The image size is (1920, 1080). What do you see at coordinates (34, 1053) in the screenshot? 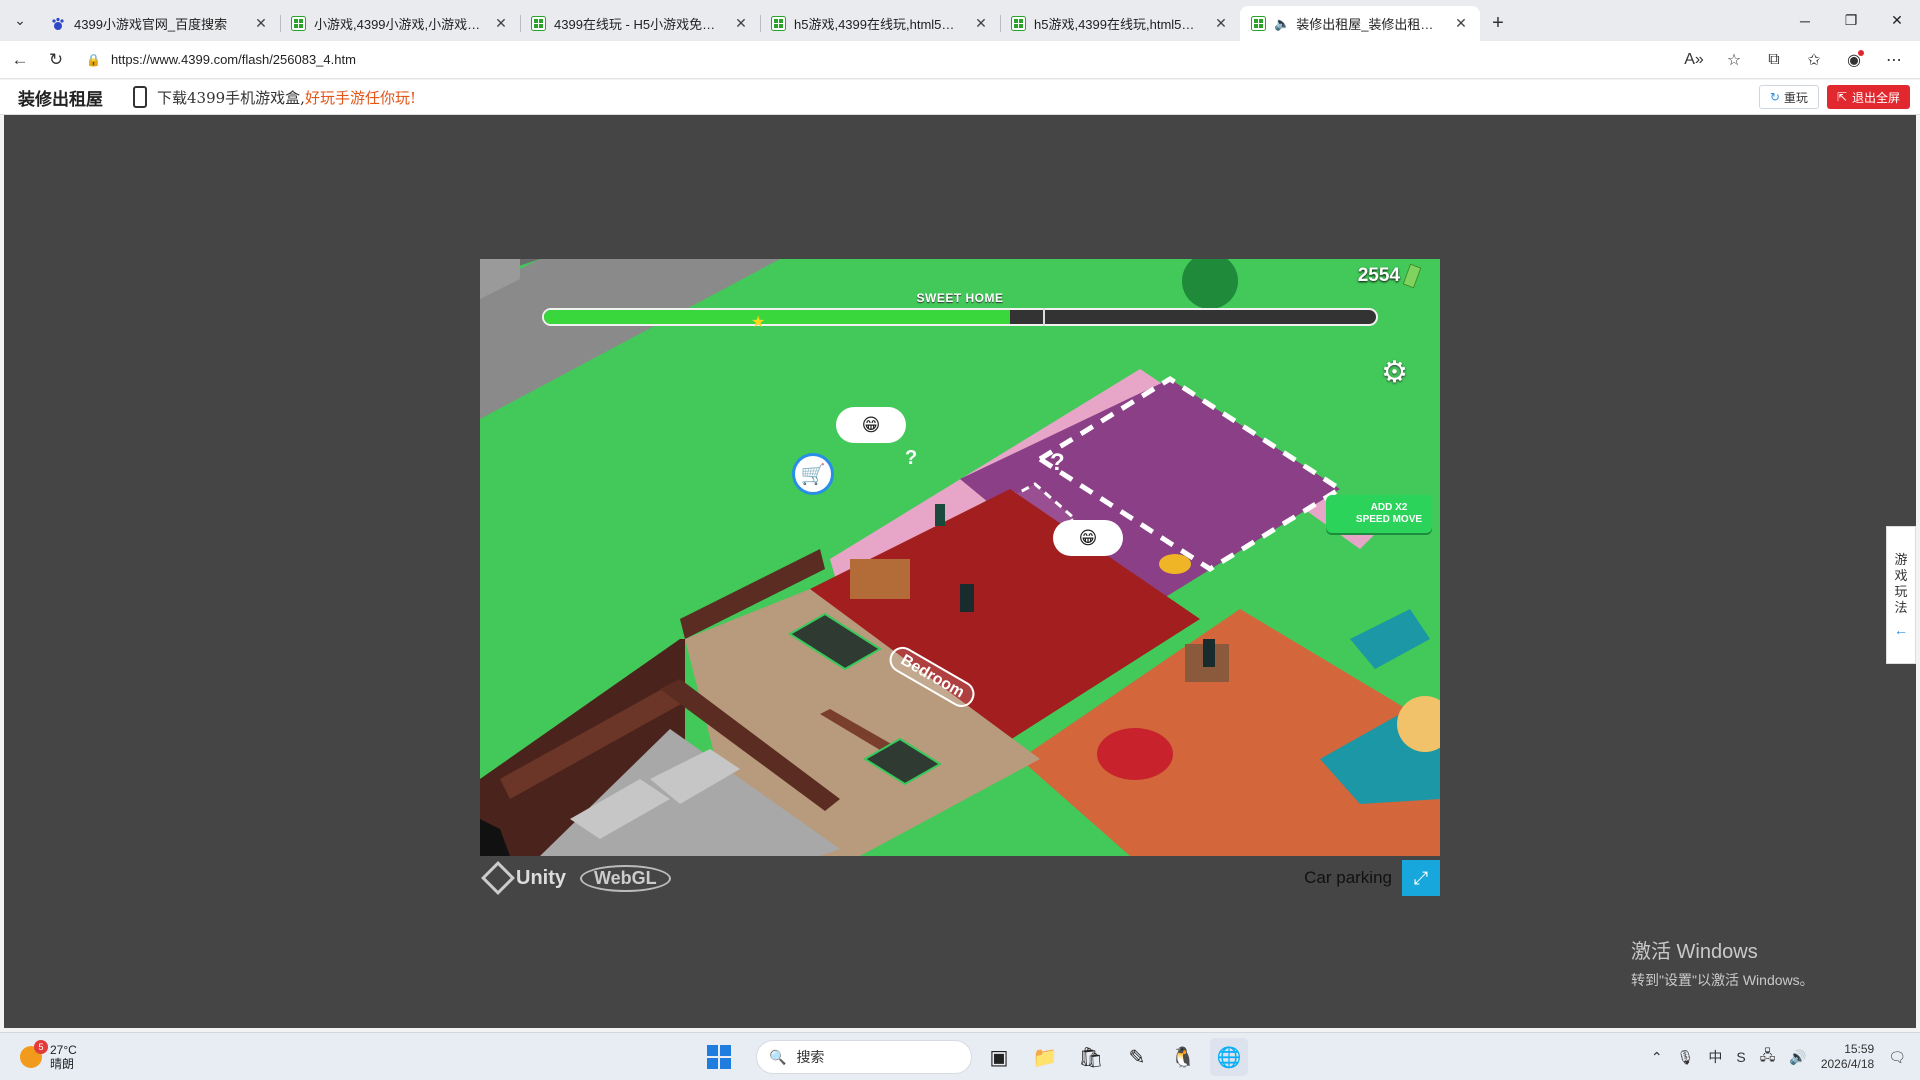
I see `sun-icon: 5` at bounding box center [34, 1053].